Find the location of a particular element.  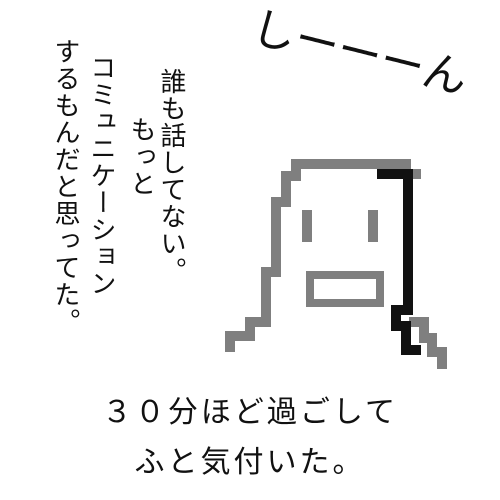

figure-mouth is located at coordinates (345, 289).